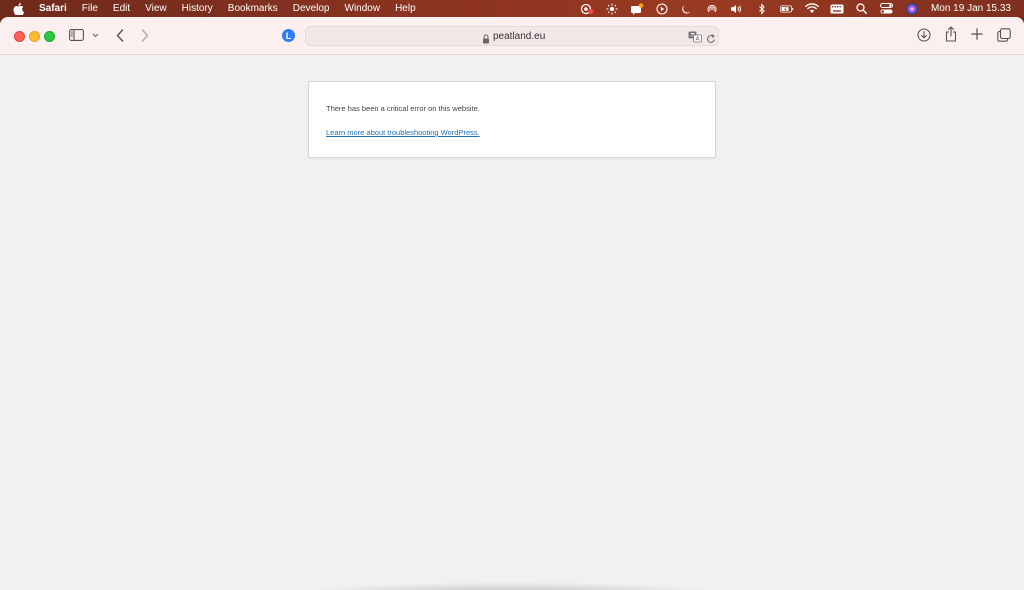 This screenshot has width=1024, height=590. I want to click on window-close-button, so click(19, 36).